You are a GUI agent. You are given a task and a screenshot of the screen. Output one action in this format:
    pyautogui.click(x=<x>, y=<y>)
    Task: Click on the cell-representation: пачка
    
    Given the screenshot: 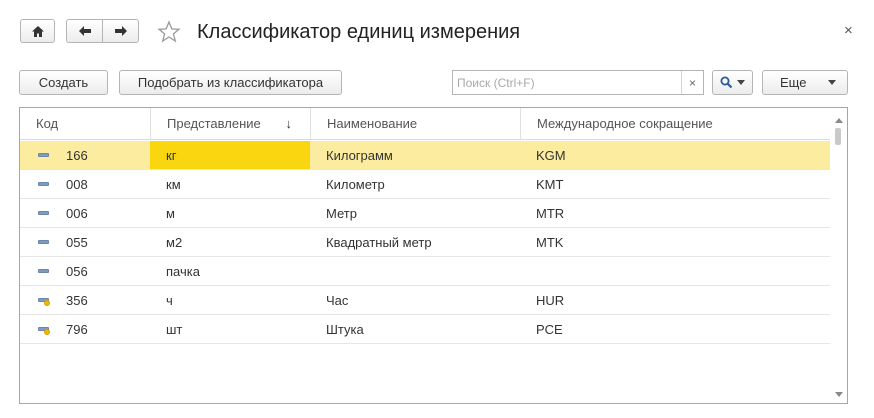 What is the action you would take?
    pyautogui.click(x=183, y=271)
    